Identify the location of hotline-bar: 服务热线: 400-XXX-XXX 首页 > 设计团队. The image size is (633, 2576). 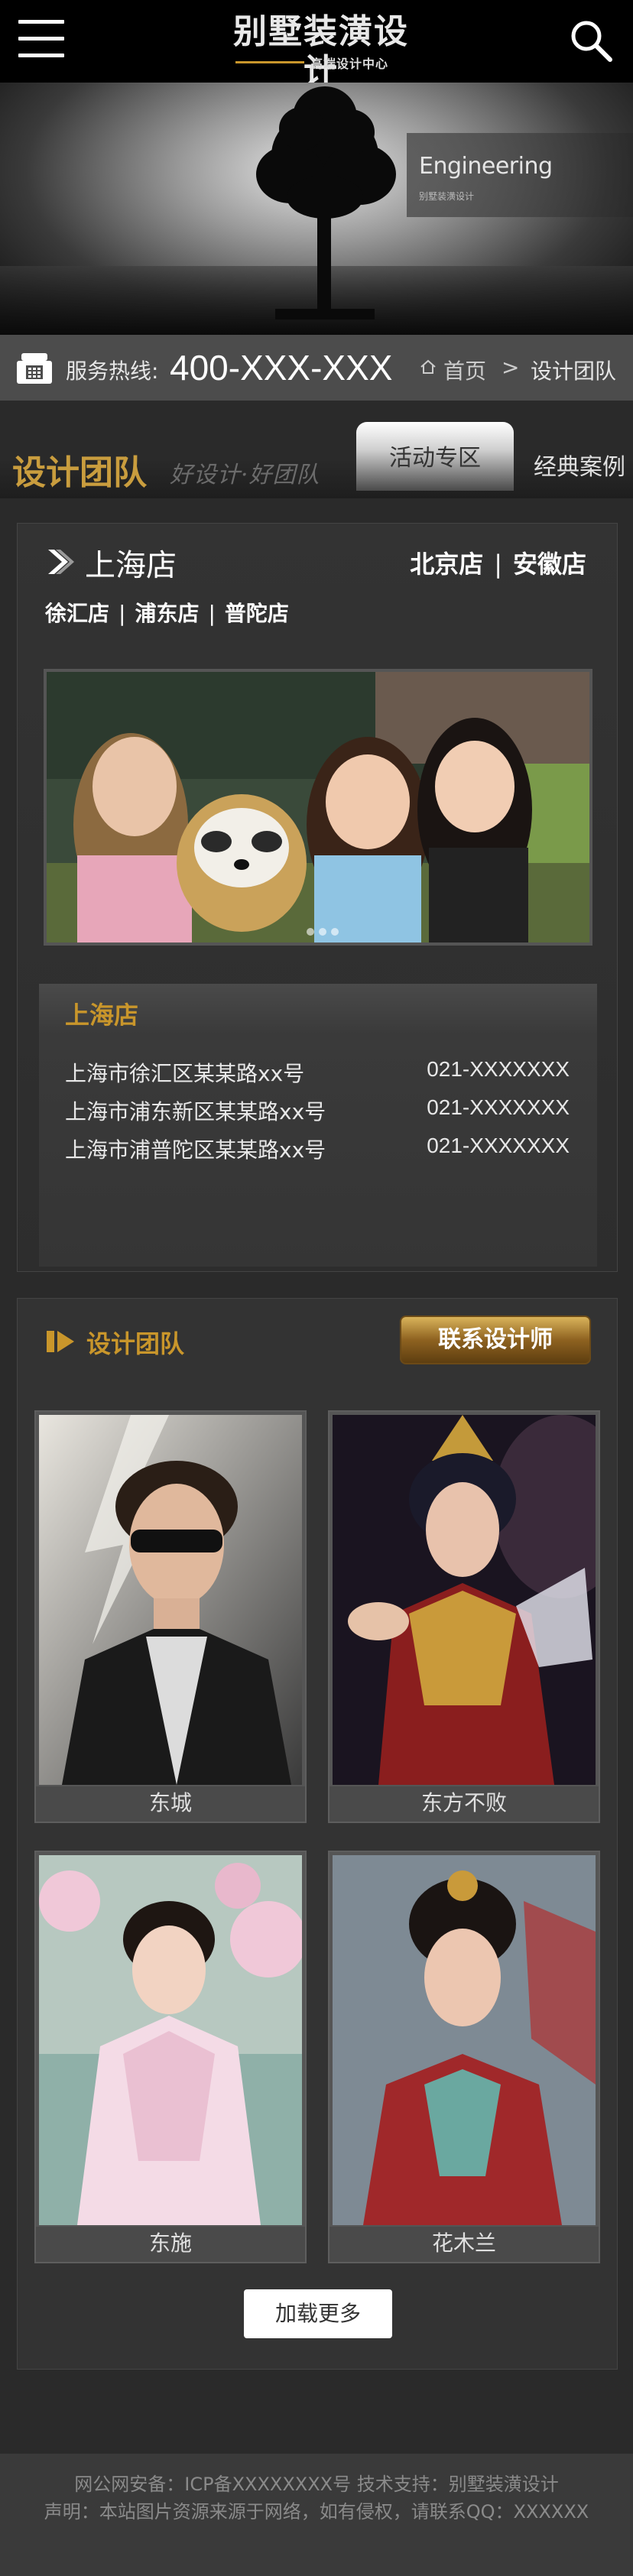
(316, 368).